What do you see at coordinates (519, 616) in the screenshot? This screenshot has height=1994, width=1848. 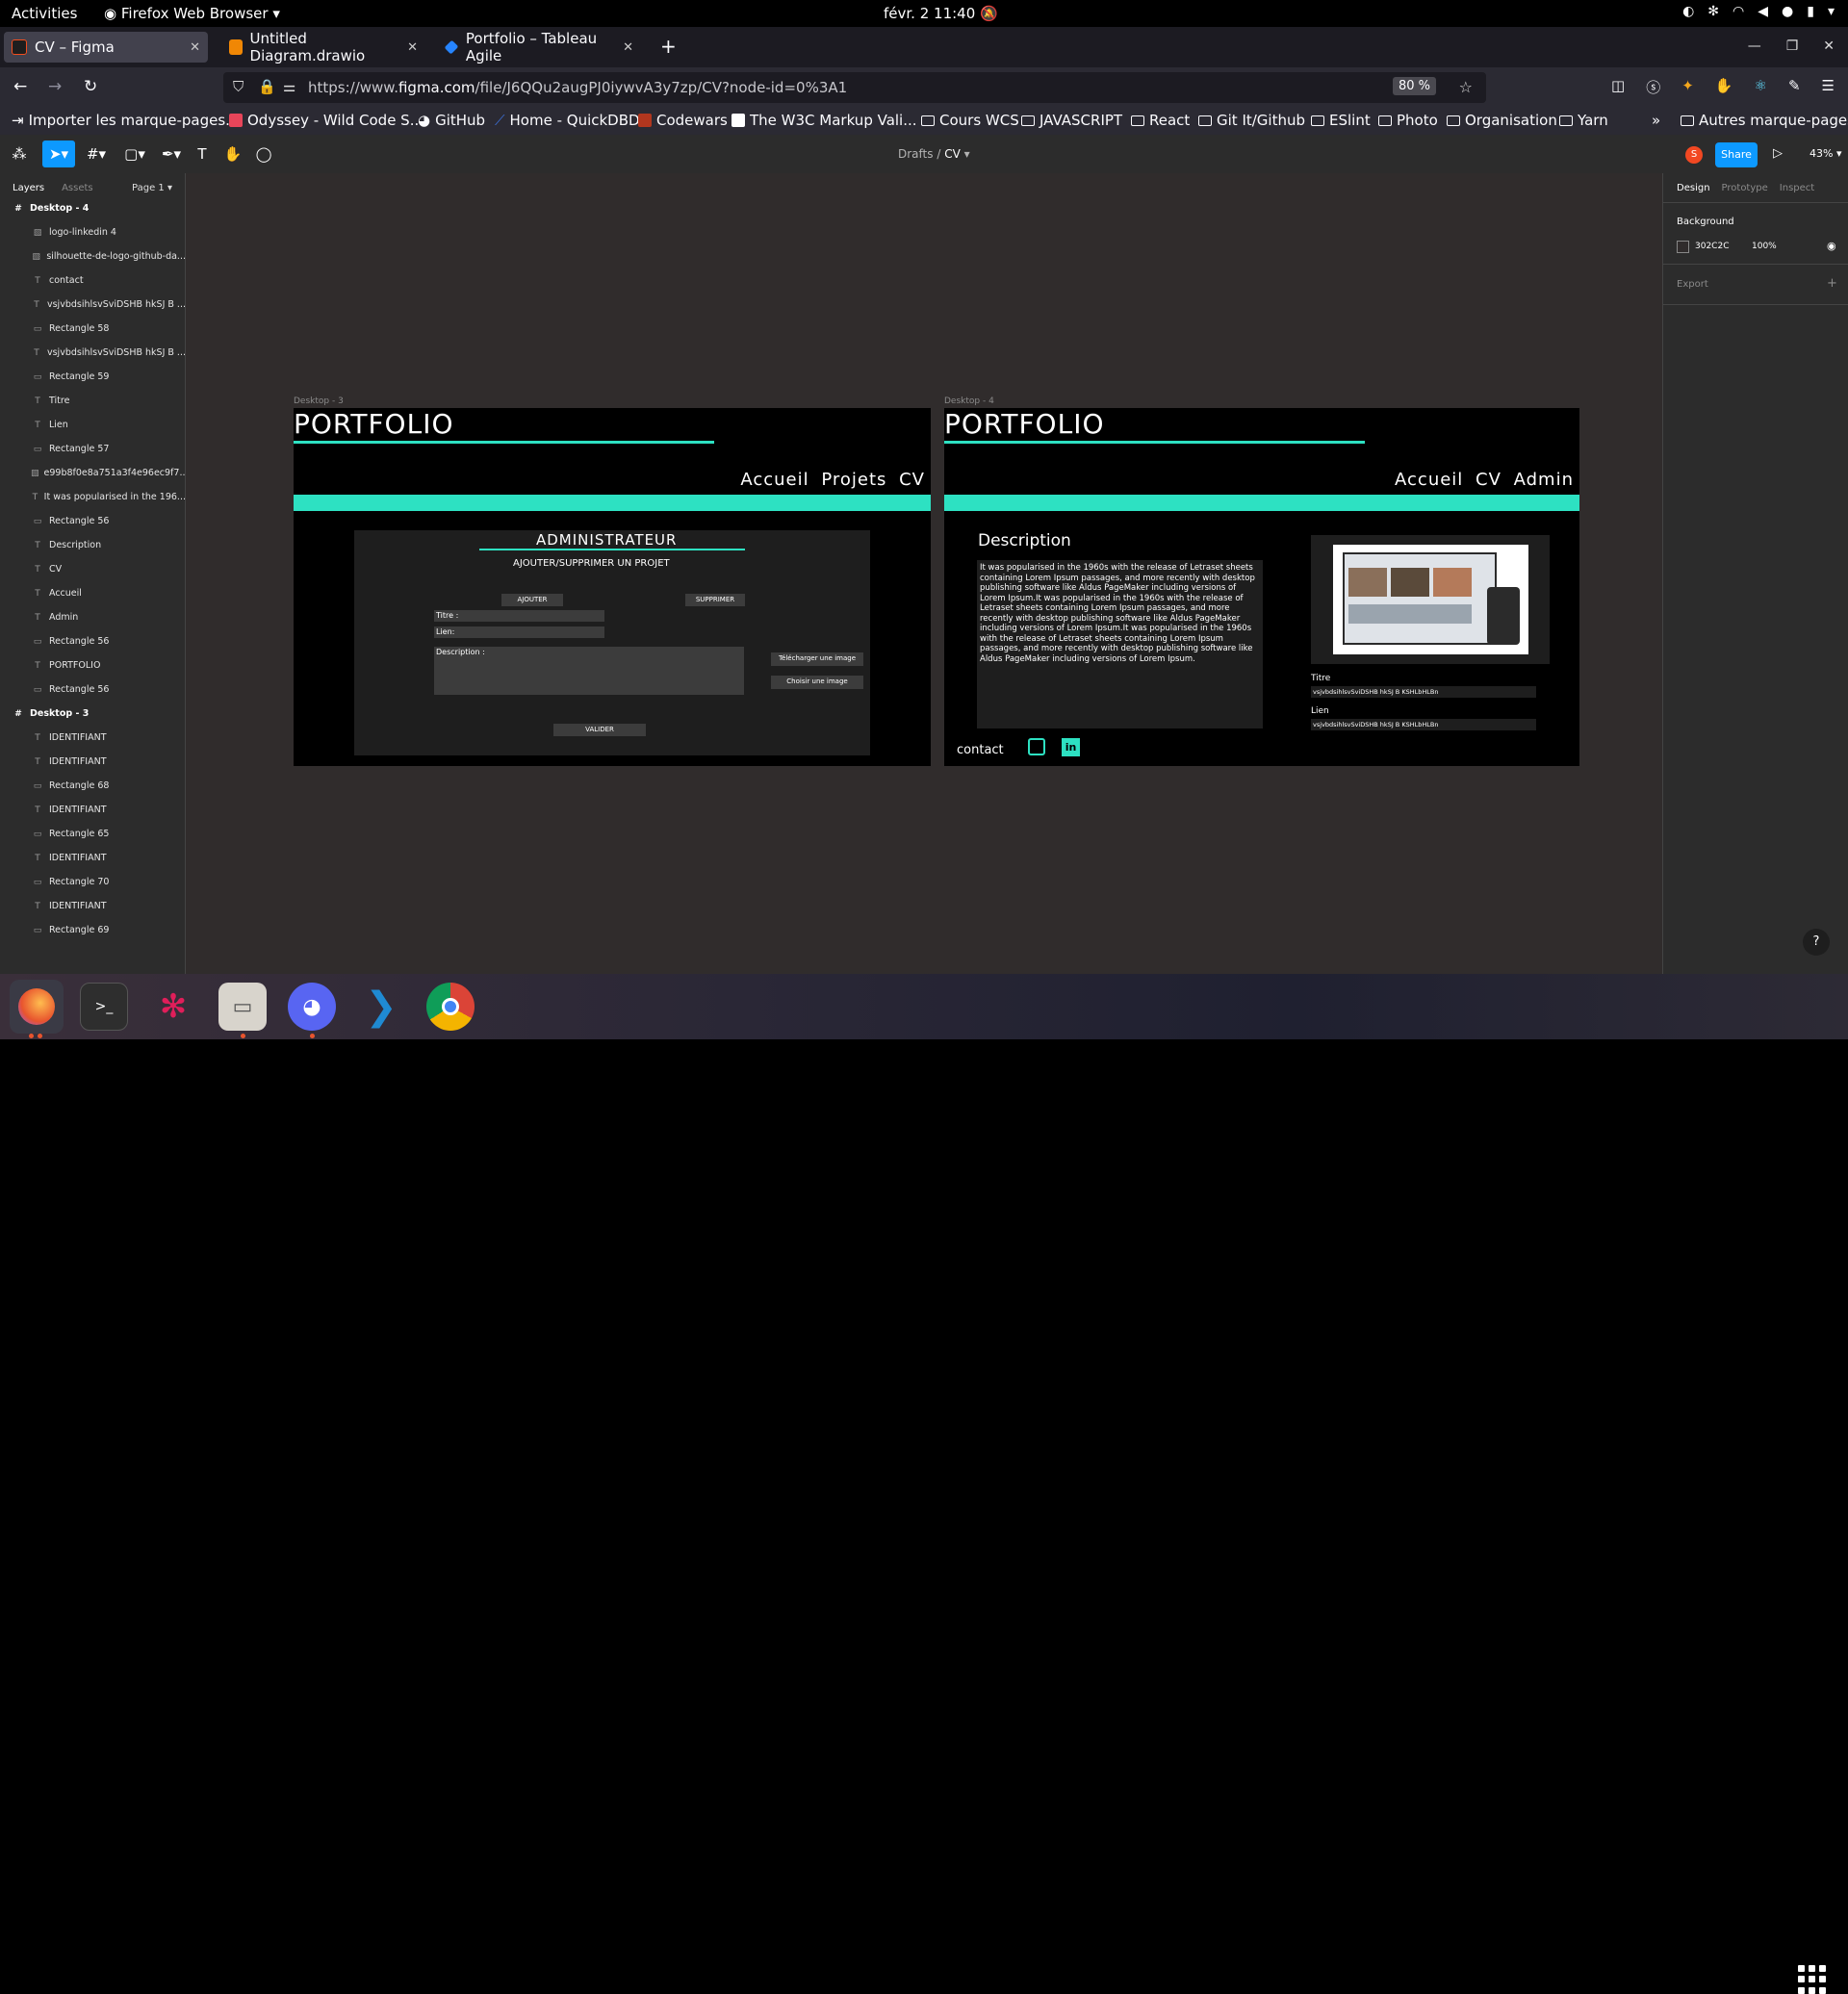 I see `title-field: Titre :` at bounding box center [519, 616].